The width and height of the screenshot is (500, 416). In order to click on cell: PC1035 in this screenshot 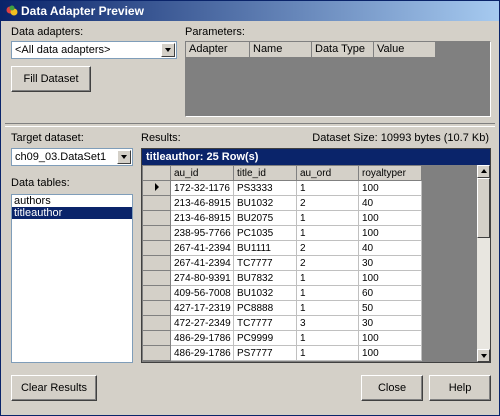, I will do `click(265, 233)`.